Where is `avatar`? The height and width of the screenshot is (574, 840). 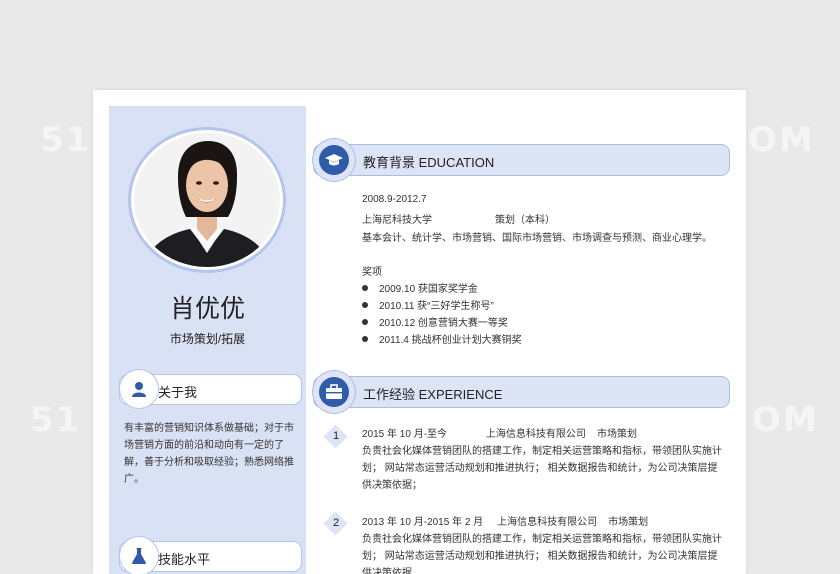 avatar is located at coordinates (207, 200).